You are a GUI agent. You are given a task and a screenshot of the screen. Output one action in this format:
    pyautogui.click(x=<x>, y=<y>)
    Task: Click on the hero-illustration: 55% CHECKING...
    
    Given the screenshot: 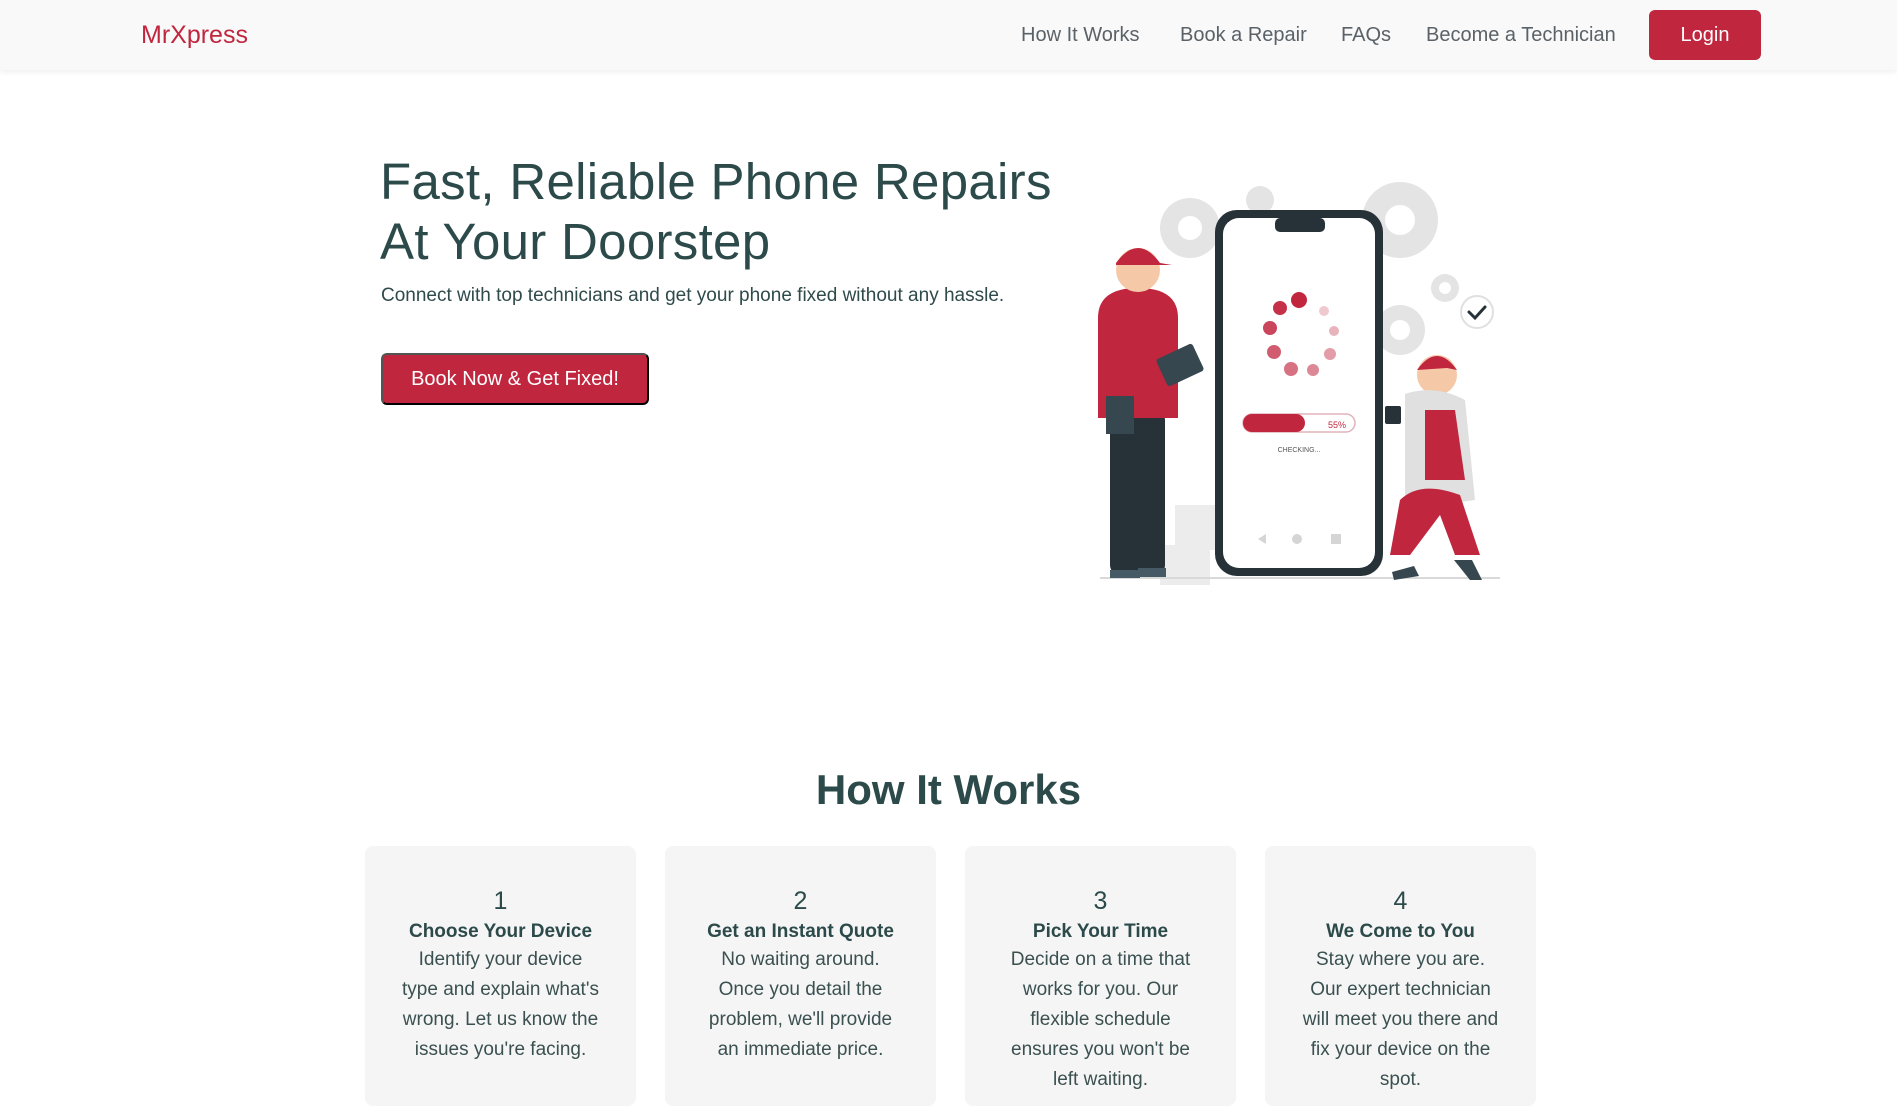 What is the action you would take?
    pyautogui.click(x=1299, y=383)
    